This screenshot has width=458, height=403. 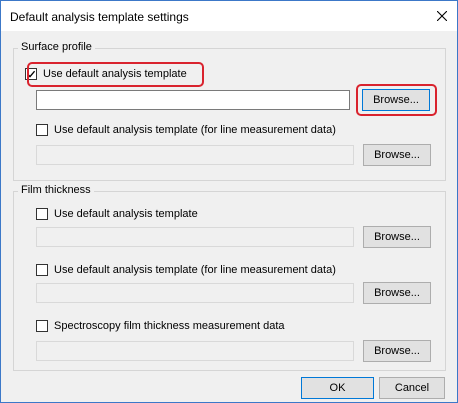 I want to click on surface-line-template-path-input, so click(x=195, y=155).